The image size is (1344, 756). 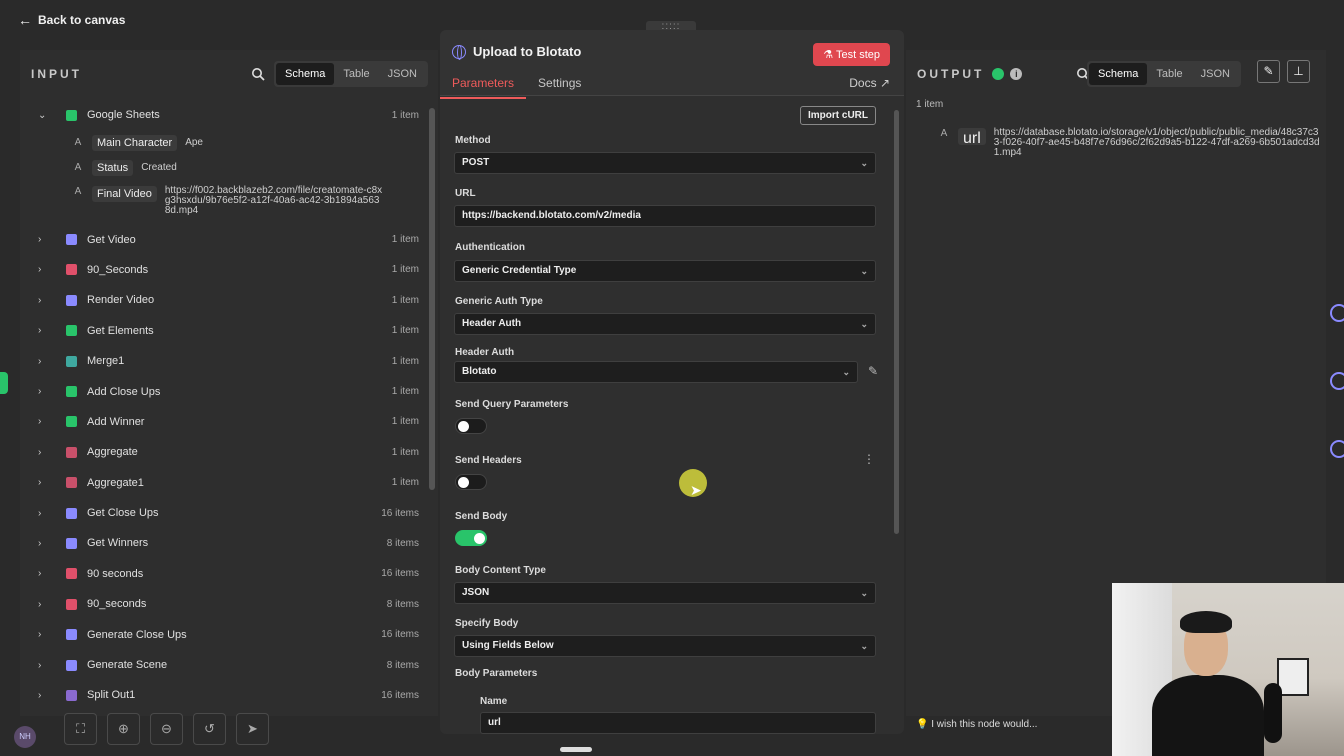 I want to click on tree-node-row: › Add Close Ups 1 item, so click(x=229, y=391).